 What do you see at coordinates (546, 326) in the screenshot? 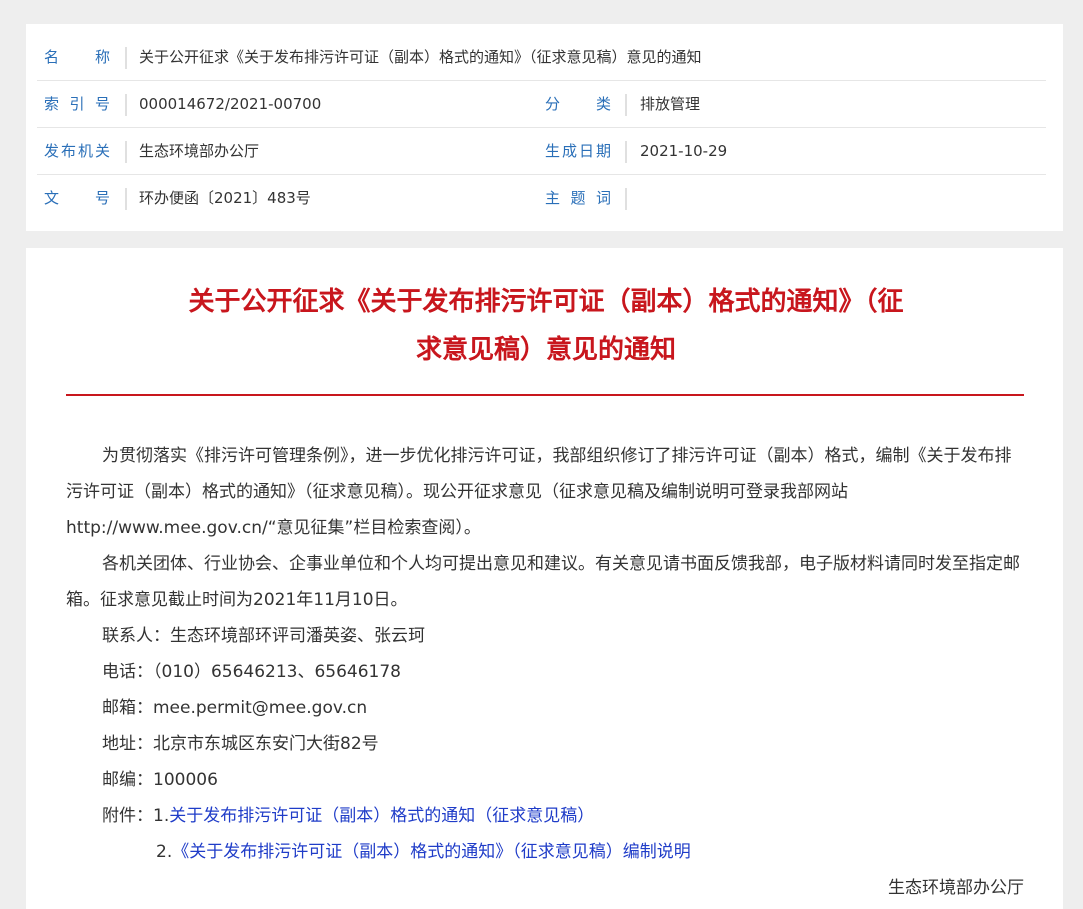
I see `article-title: 关于公开征求《关于发布排污许可证（副本）格式的通知》（征 求意见稿）意见的通知` at bounding box center [546, 326].